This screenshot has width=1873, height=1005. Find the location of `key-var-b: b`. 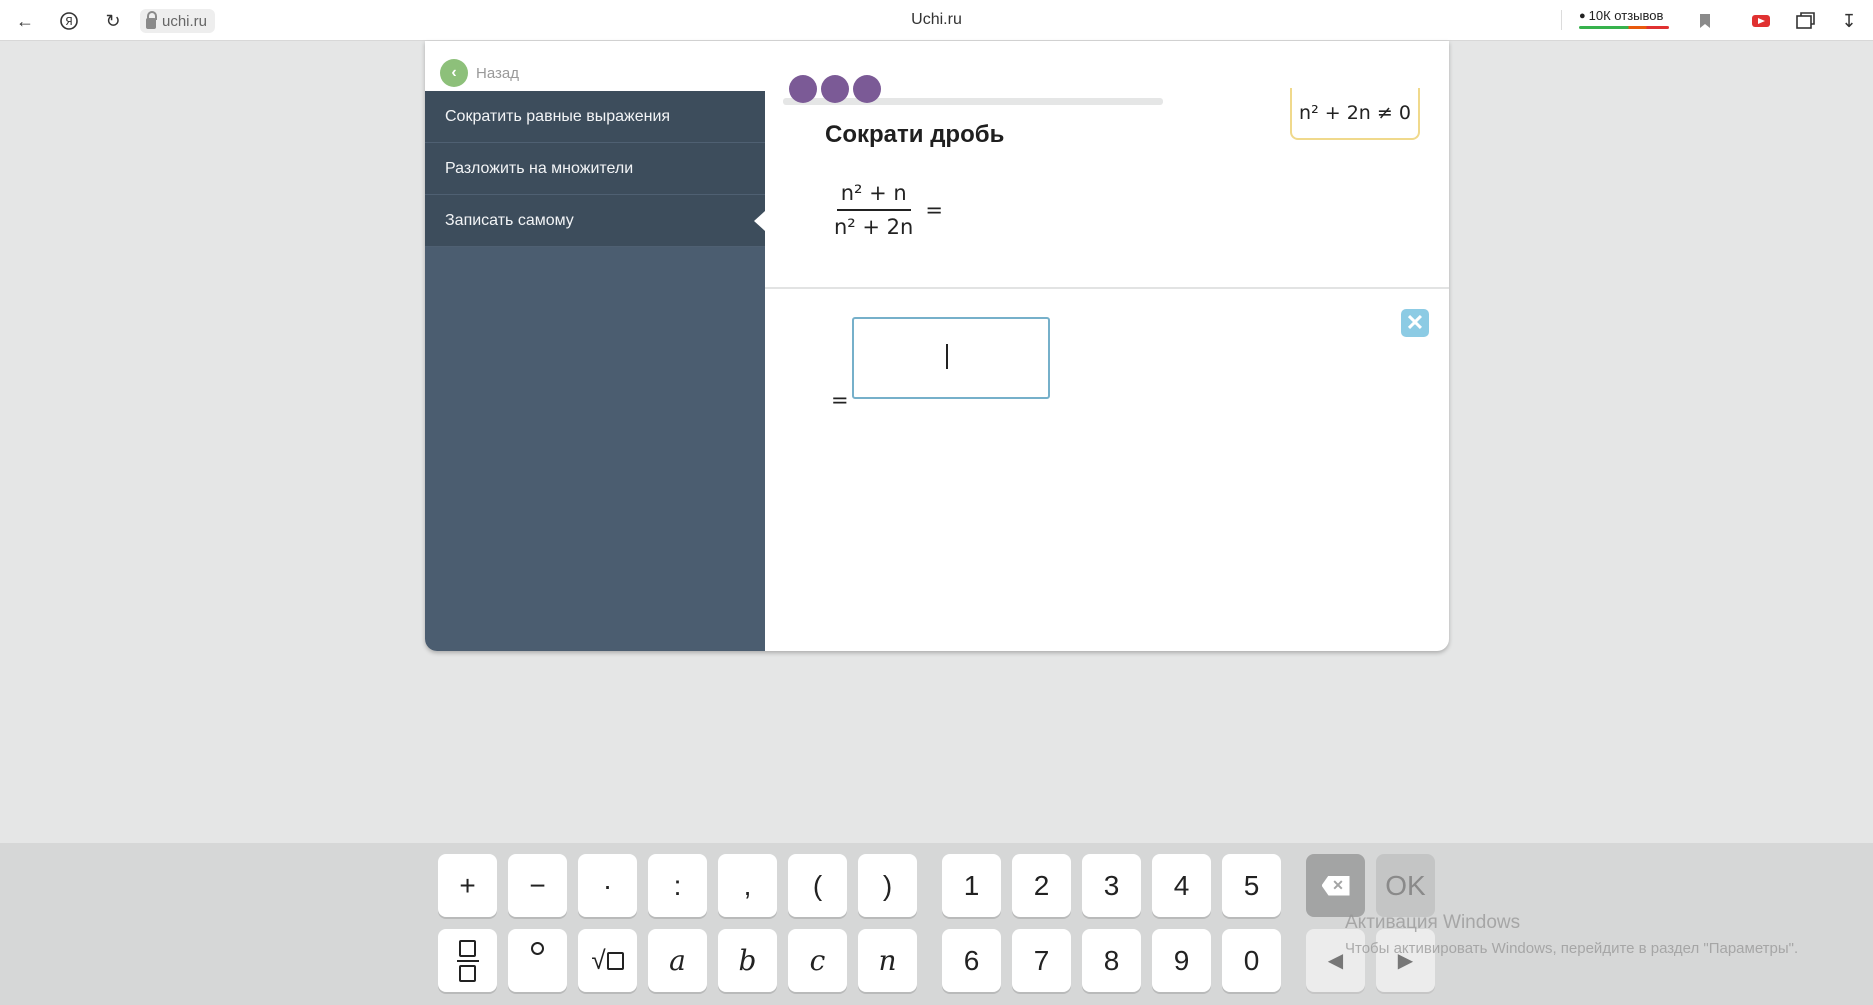

key-var-b: b is located at coordinates (747, 960).